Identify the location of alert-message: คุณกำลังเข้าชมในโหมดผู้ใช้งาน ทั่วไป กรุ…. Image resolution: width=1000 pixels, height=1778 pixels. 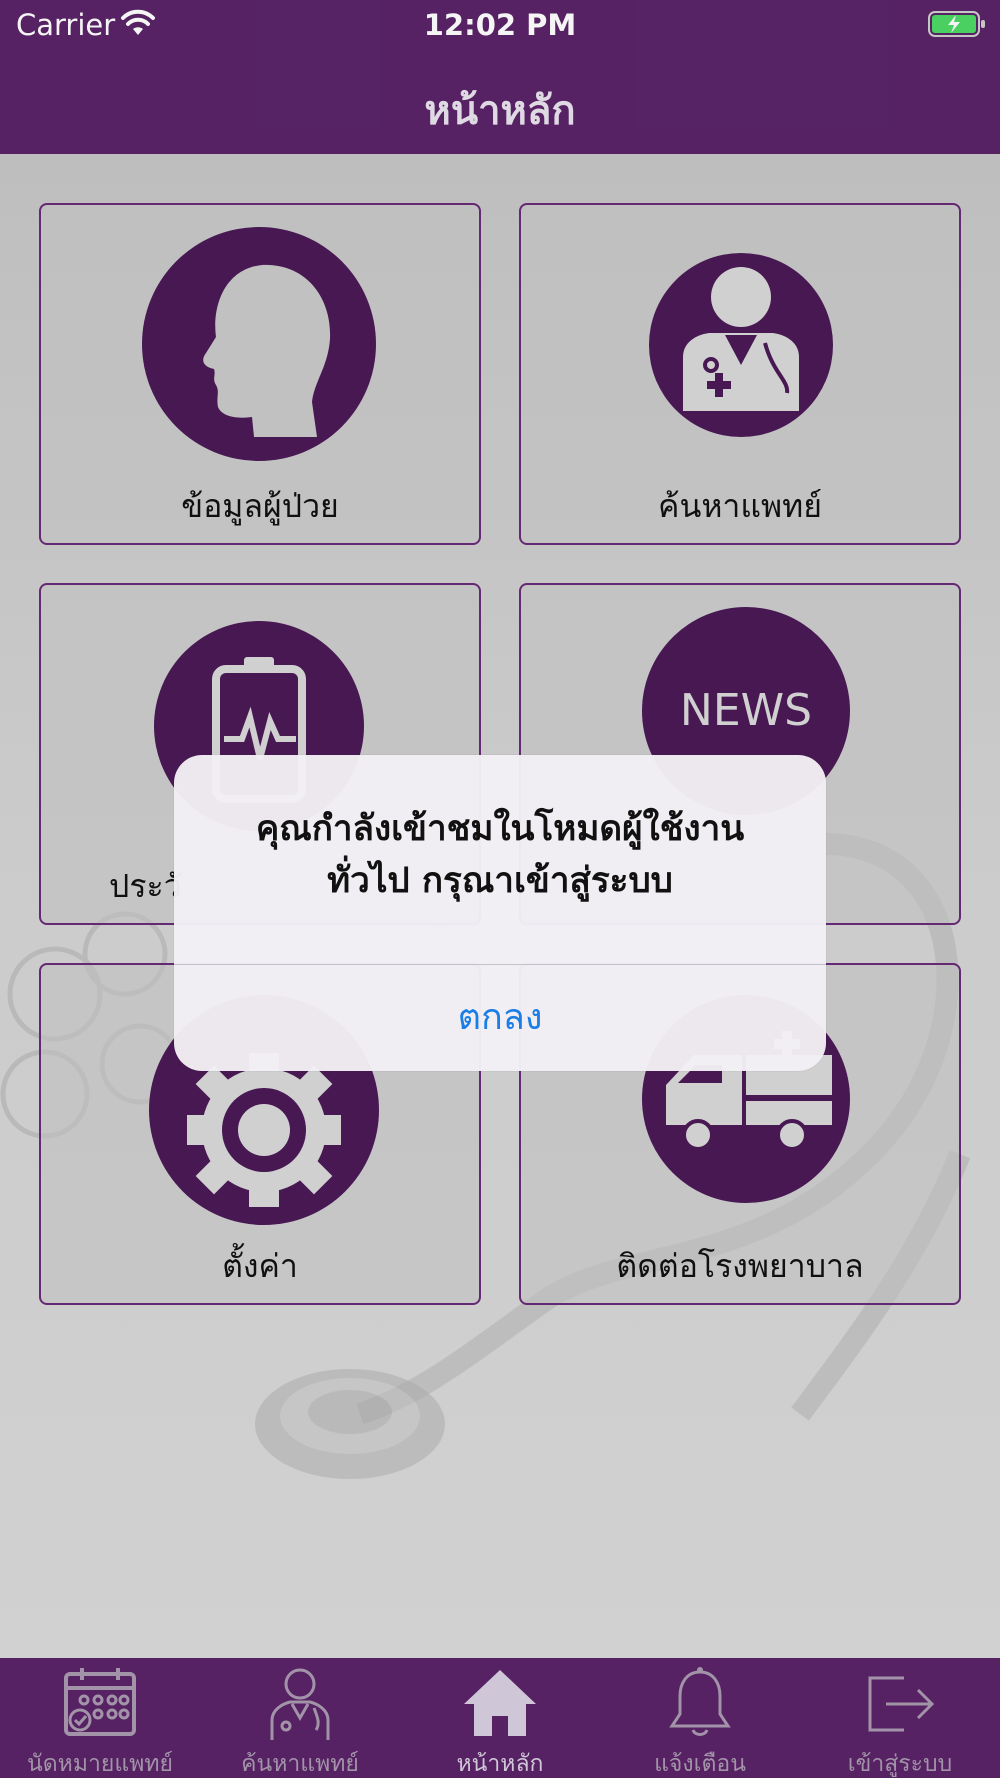
(500, 855).